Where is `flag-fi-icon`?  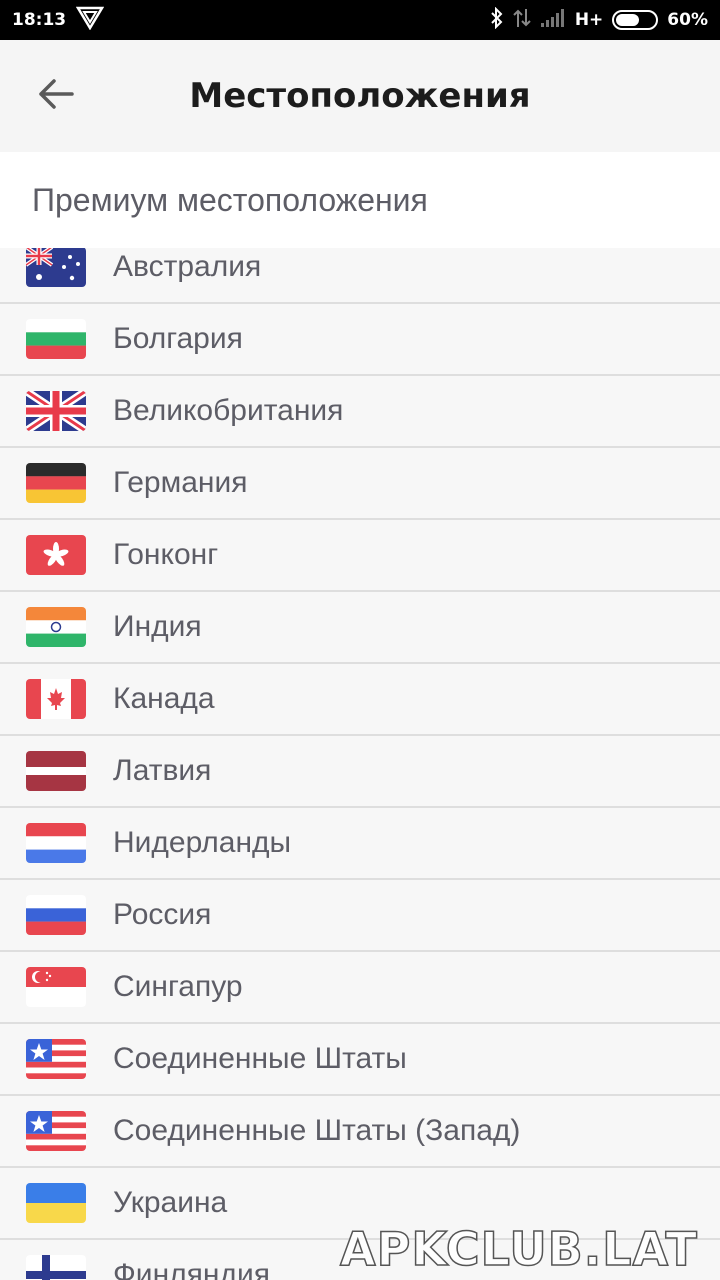 flag-fi-icon is located at coordinates (56, 1267).